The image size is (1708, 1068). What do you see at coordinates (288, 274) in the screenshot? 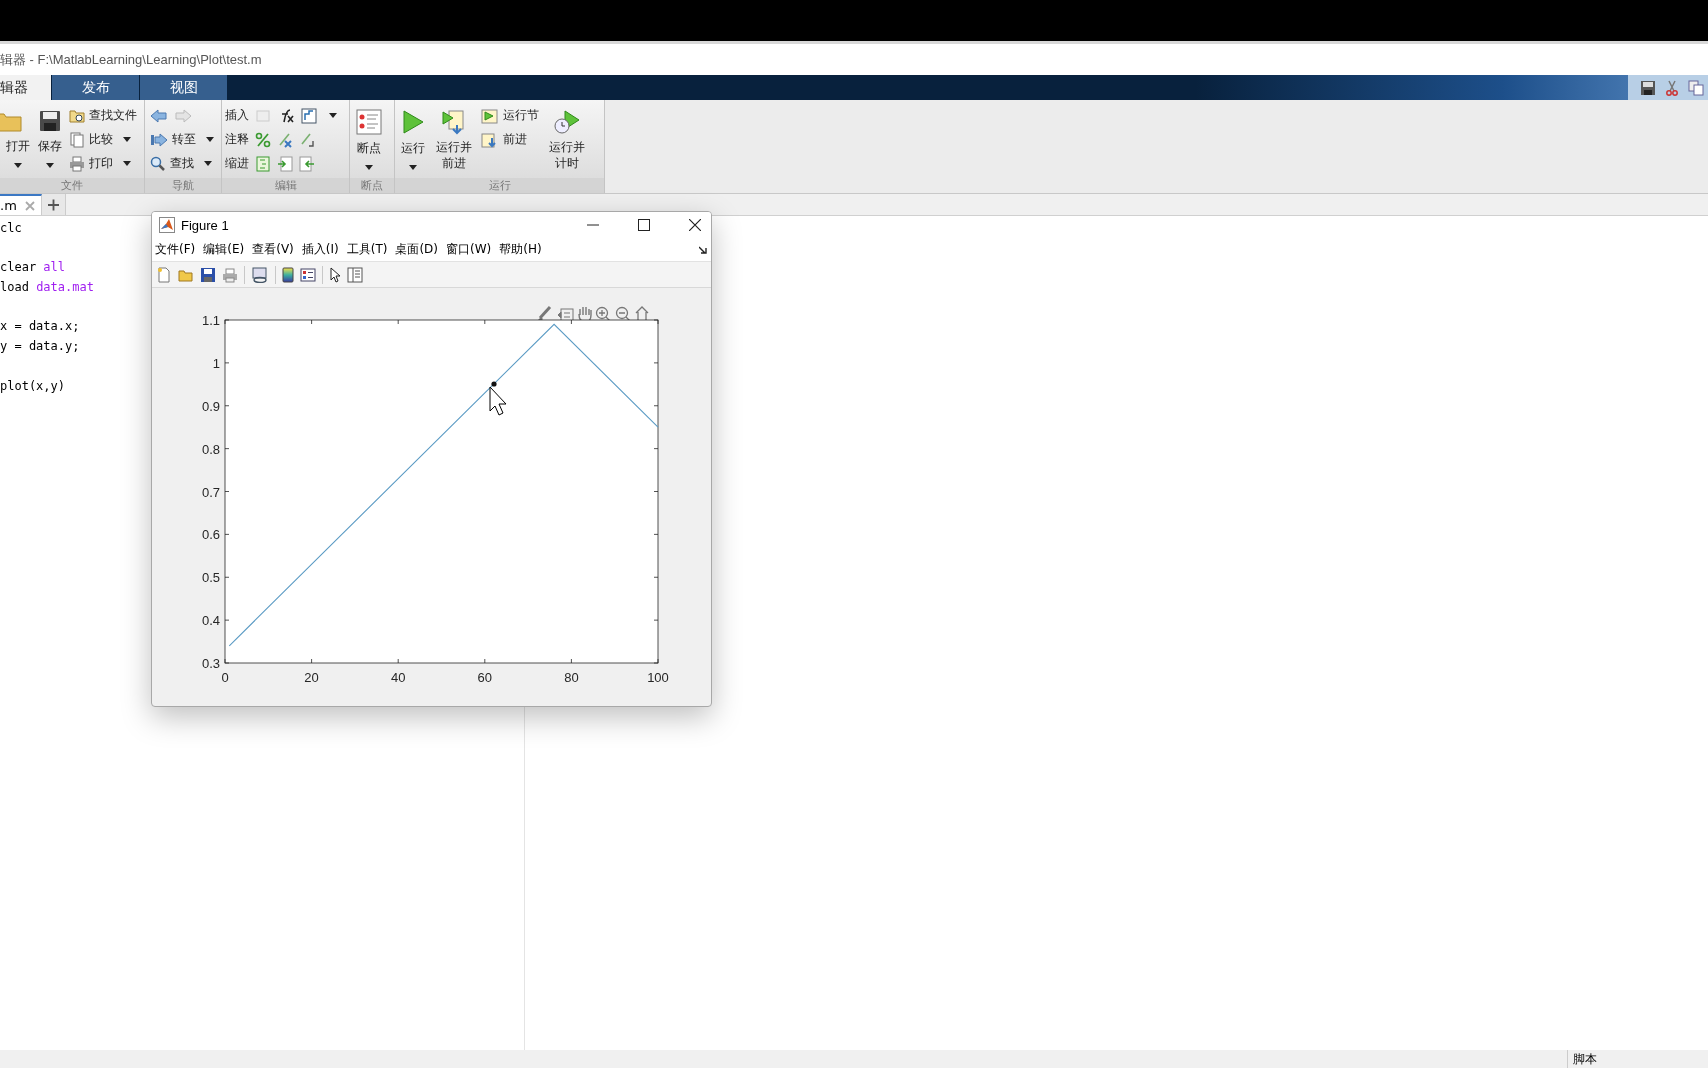
I see `colorbar-icon` at bounding box center [288, 274].